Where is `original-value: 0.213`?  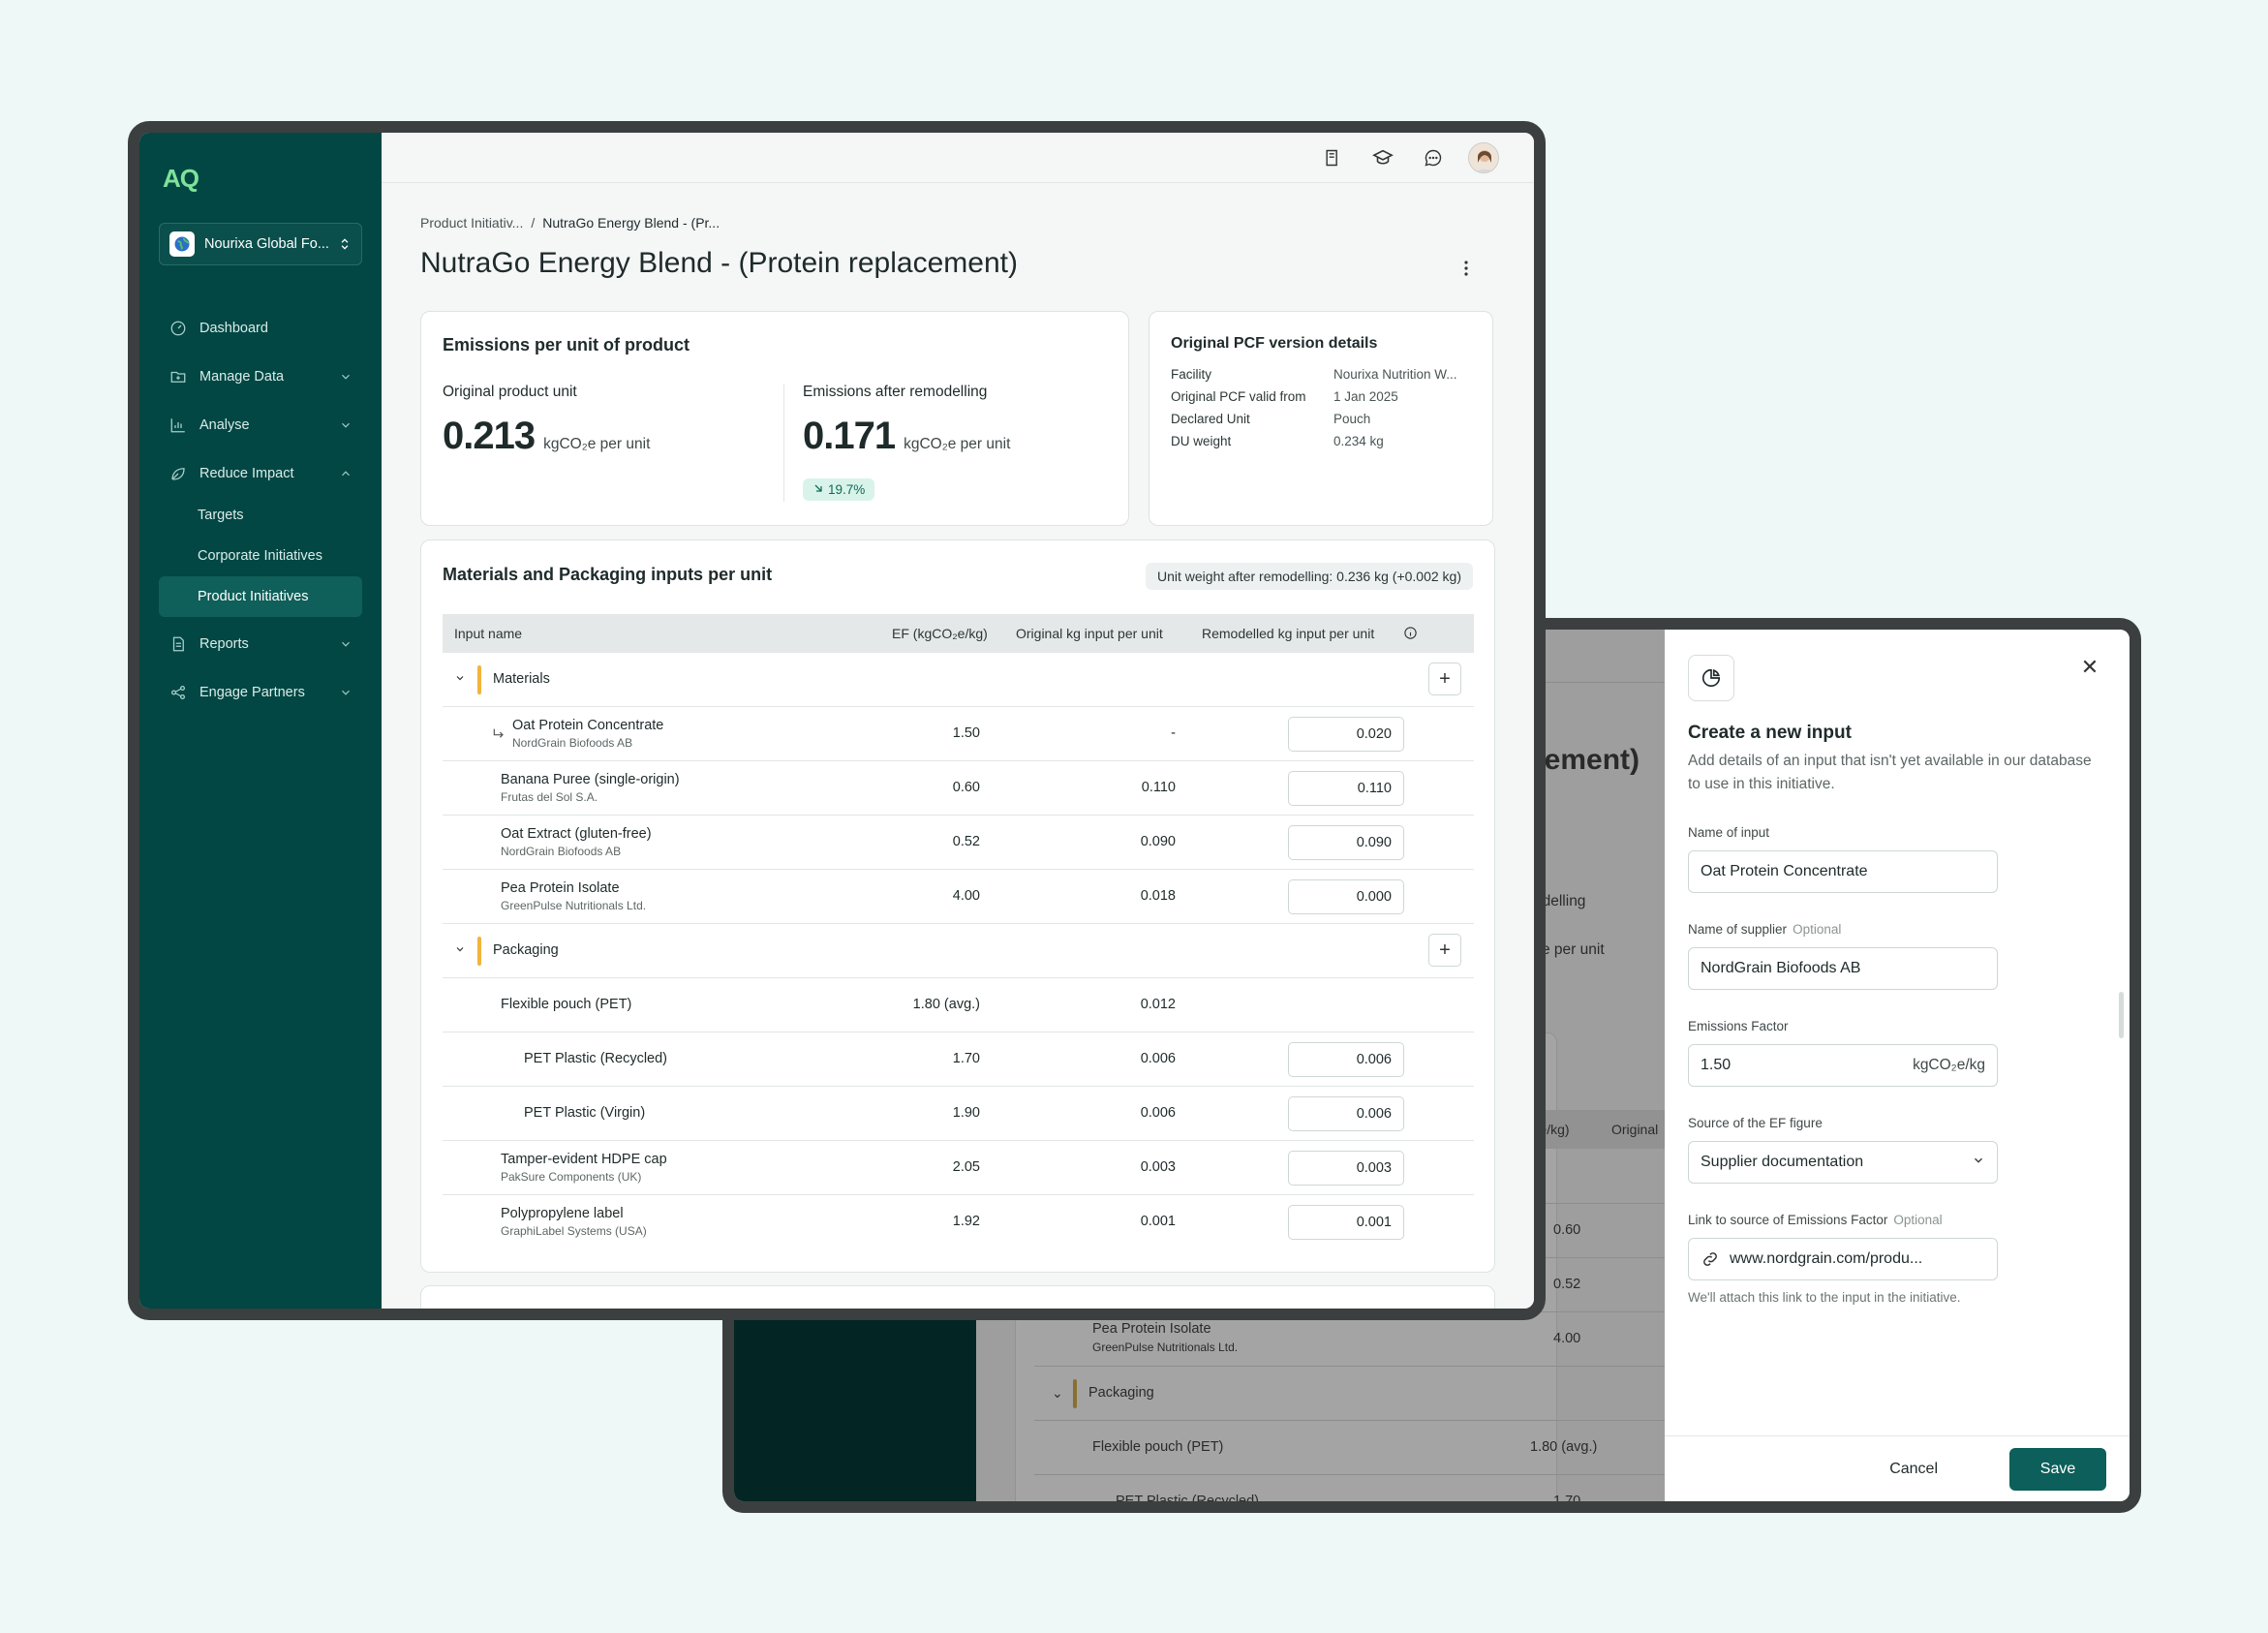 original-value: 0.213 is located at coordinates (490, 436).